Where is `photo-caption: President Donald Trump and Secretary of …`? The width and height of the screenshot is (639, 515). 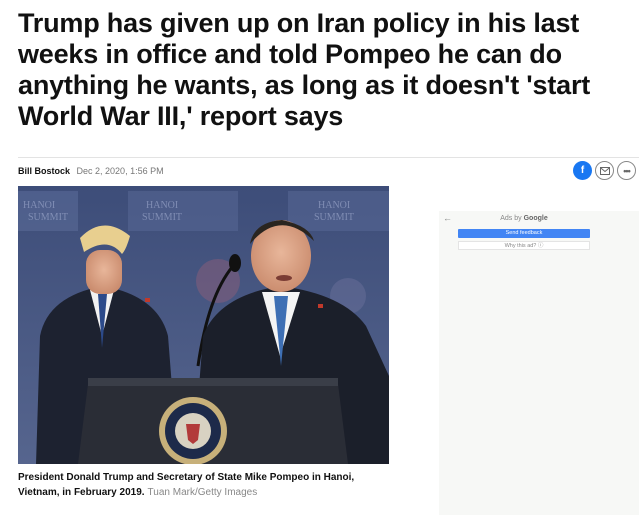
photo-caption: President Donald Trump and Secretary of … is located at coordinates (203, 485).